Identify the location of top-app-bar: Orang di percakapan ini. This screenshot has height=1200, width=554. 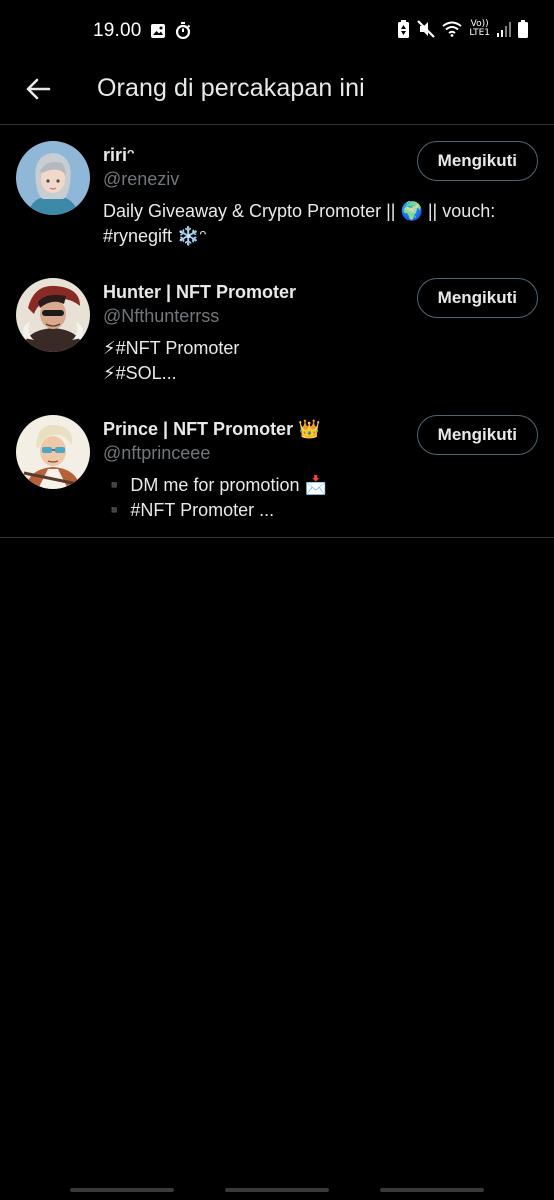
(277, 93).